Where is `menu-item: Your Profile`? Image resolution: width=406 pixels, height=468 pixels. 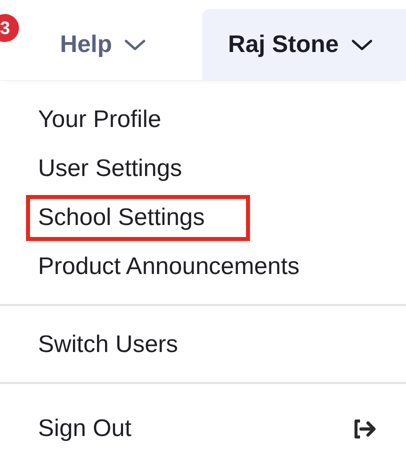 menu-item: Your Profile is located at coordinates (203, 119).